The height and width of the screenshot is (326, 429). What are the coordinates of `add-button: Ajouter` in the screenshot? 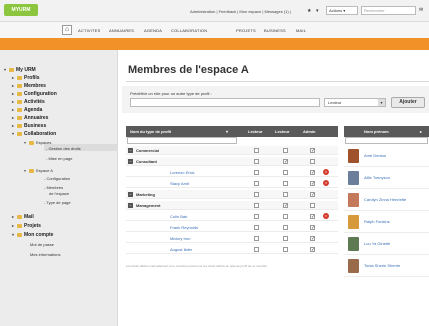 It's located at (408, 102).